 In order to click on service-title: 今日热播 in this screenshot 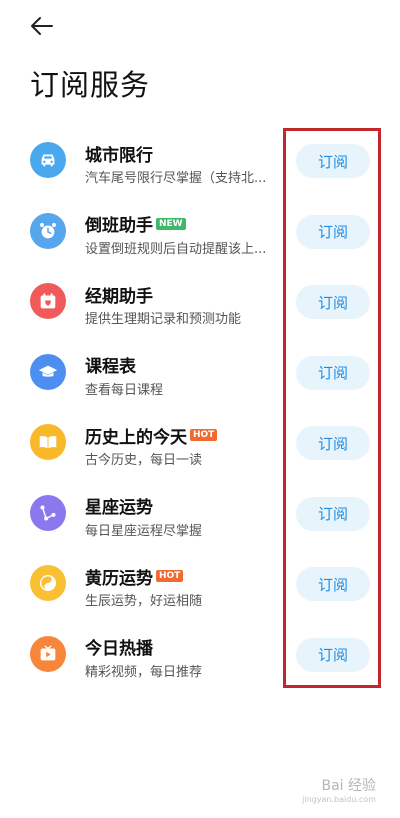, I will do `click(119, 649)`.